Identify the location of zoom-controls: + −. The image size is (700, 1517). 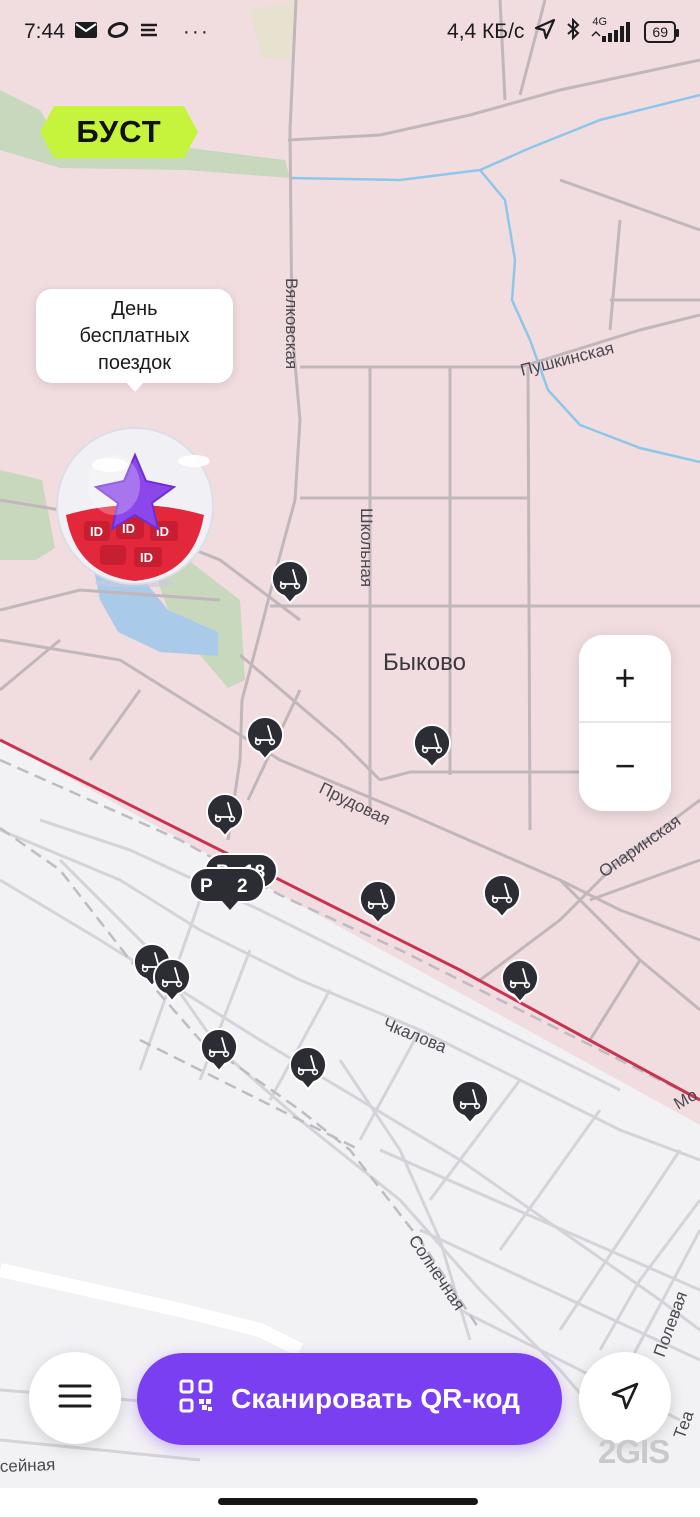
(625, 723).